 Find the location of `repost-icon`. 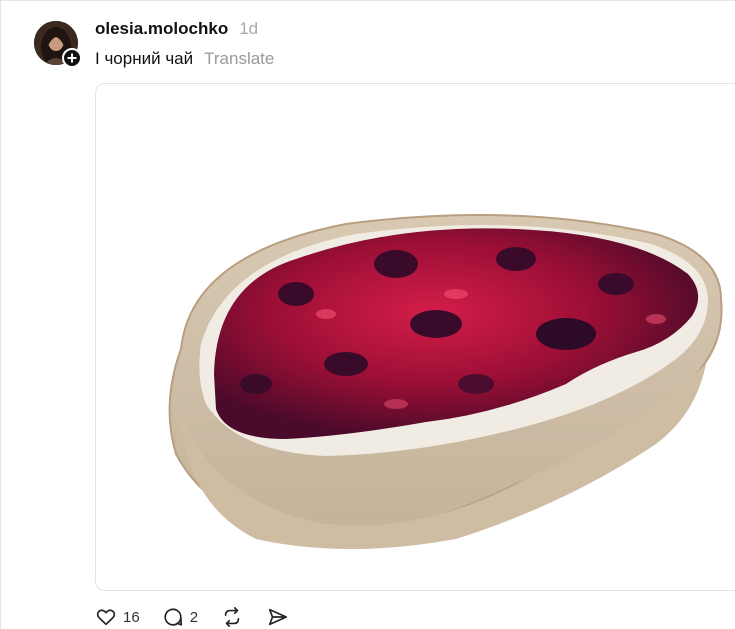

repost-icon is located at coordinates (232, 617).